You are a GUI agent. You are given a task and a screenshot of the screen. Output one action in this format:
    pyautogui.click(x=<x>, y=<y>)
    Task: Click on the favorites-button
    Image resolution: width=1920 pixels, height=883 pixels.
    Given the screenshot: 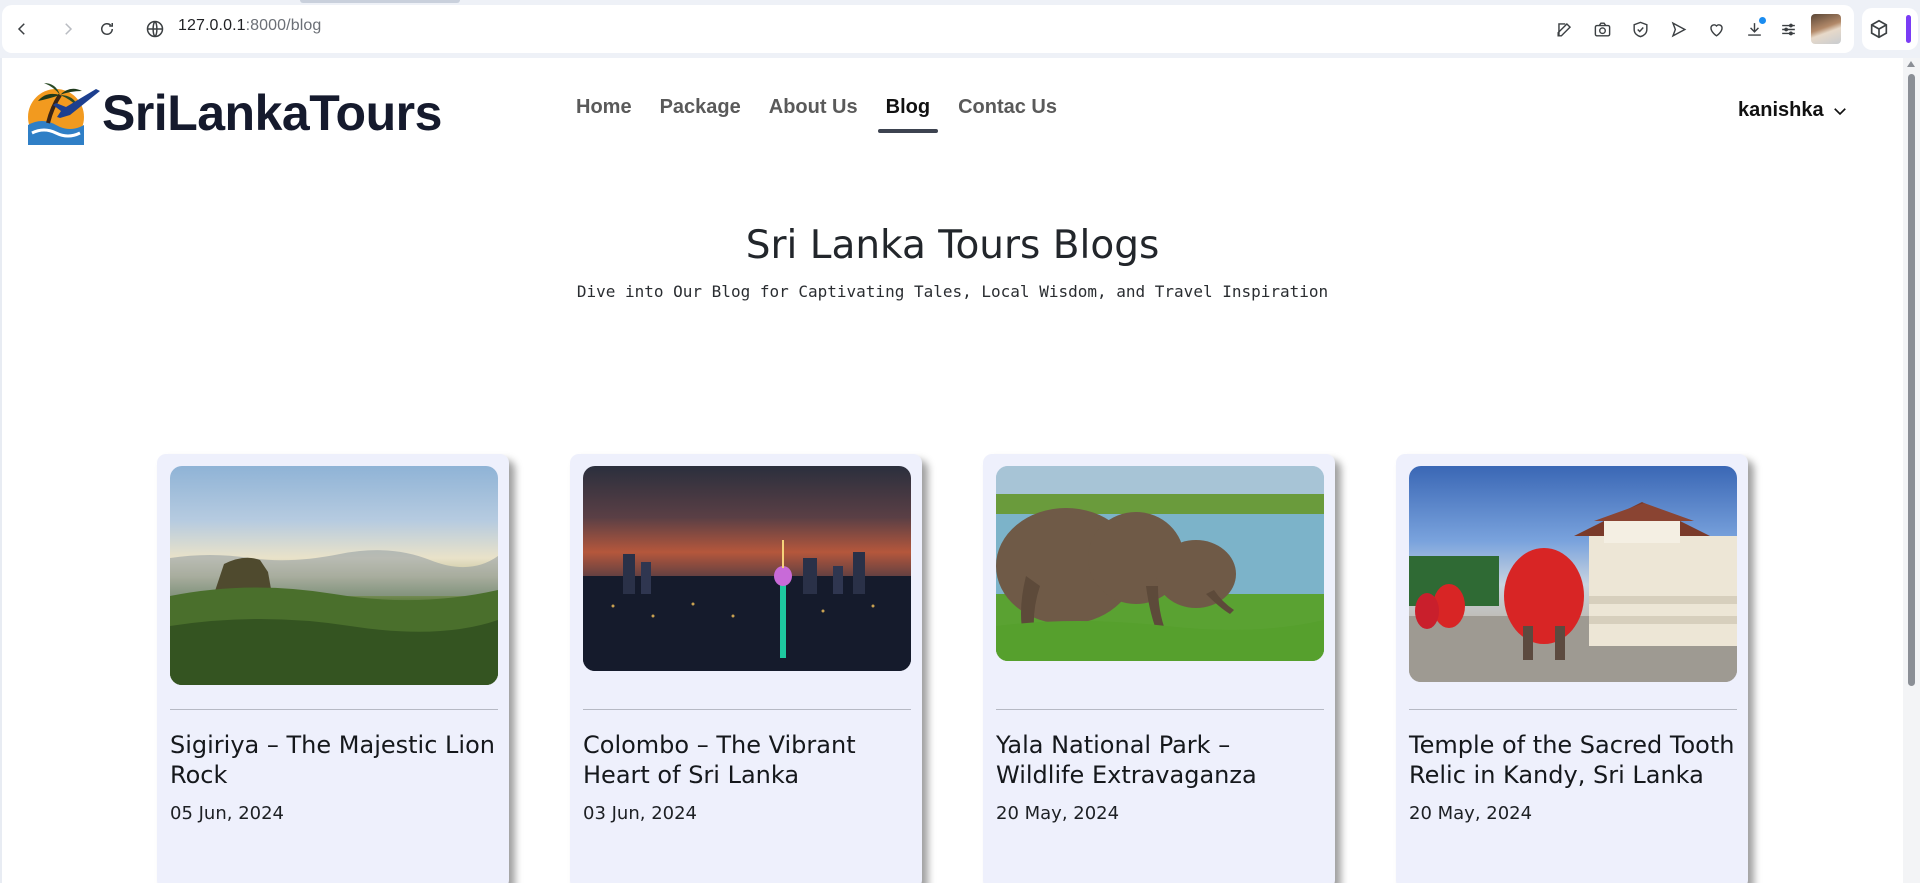 What is the action you would take?
    pyautogui.click(x=1716, y=29)
    